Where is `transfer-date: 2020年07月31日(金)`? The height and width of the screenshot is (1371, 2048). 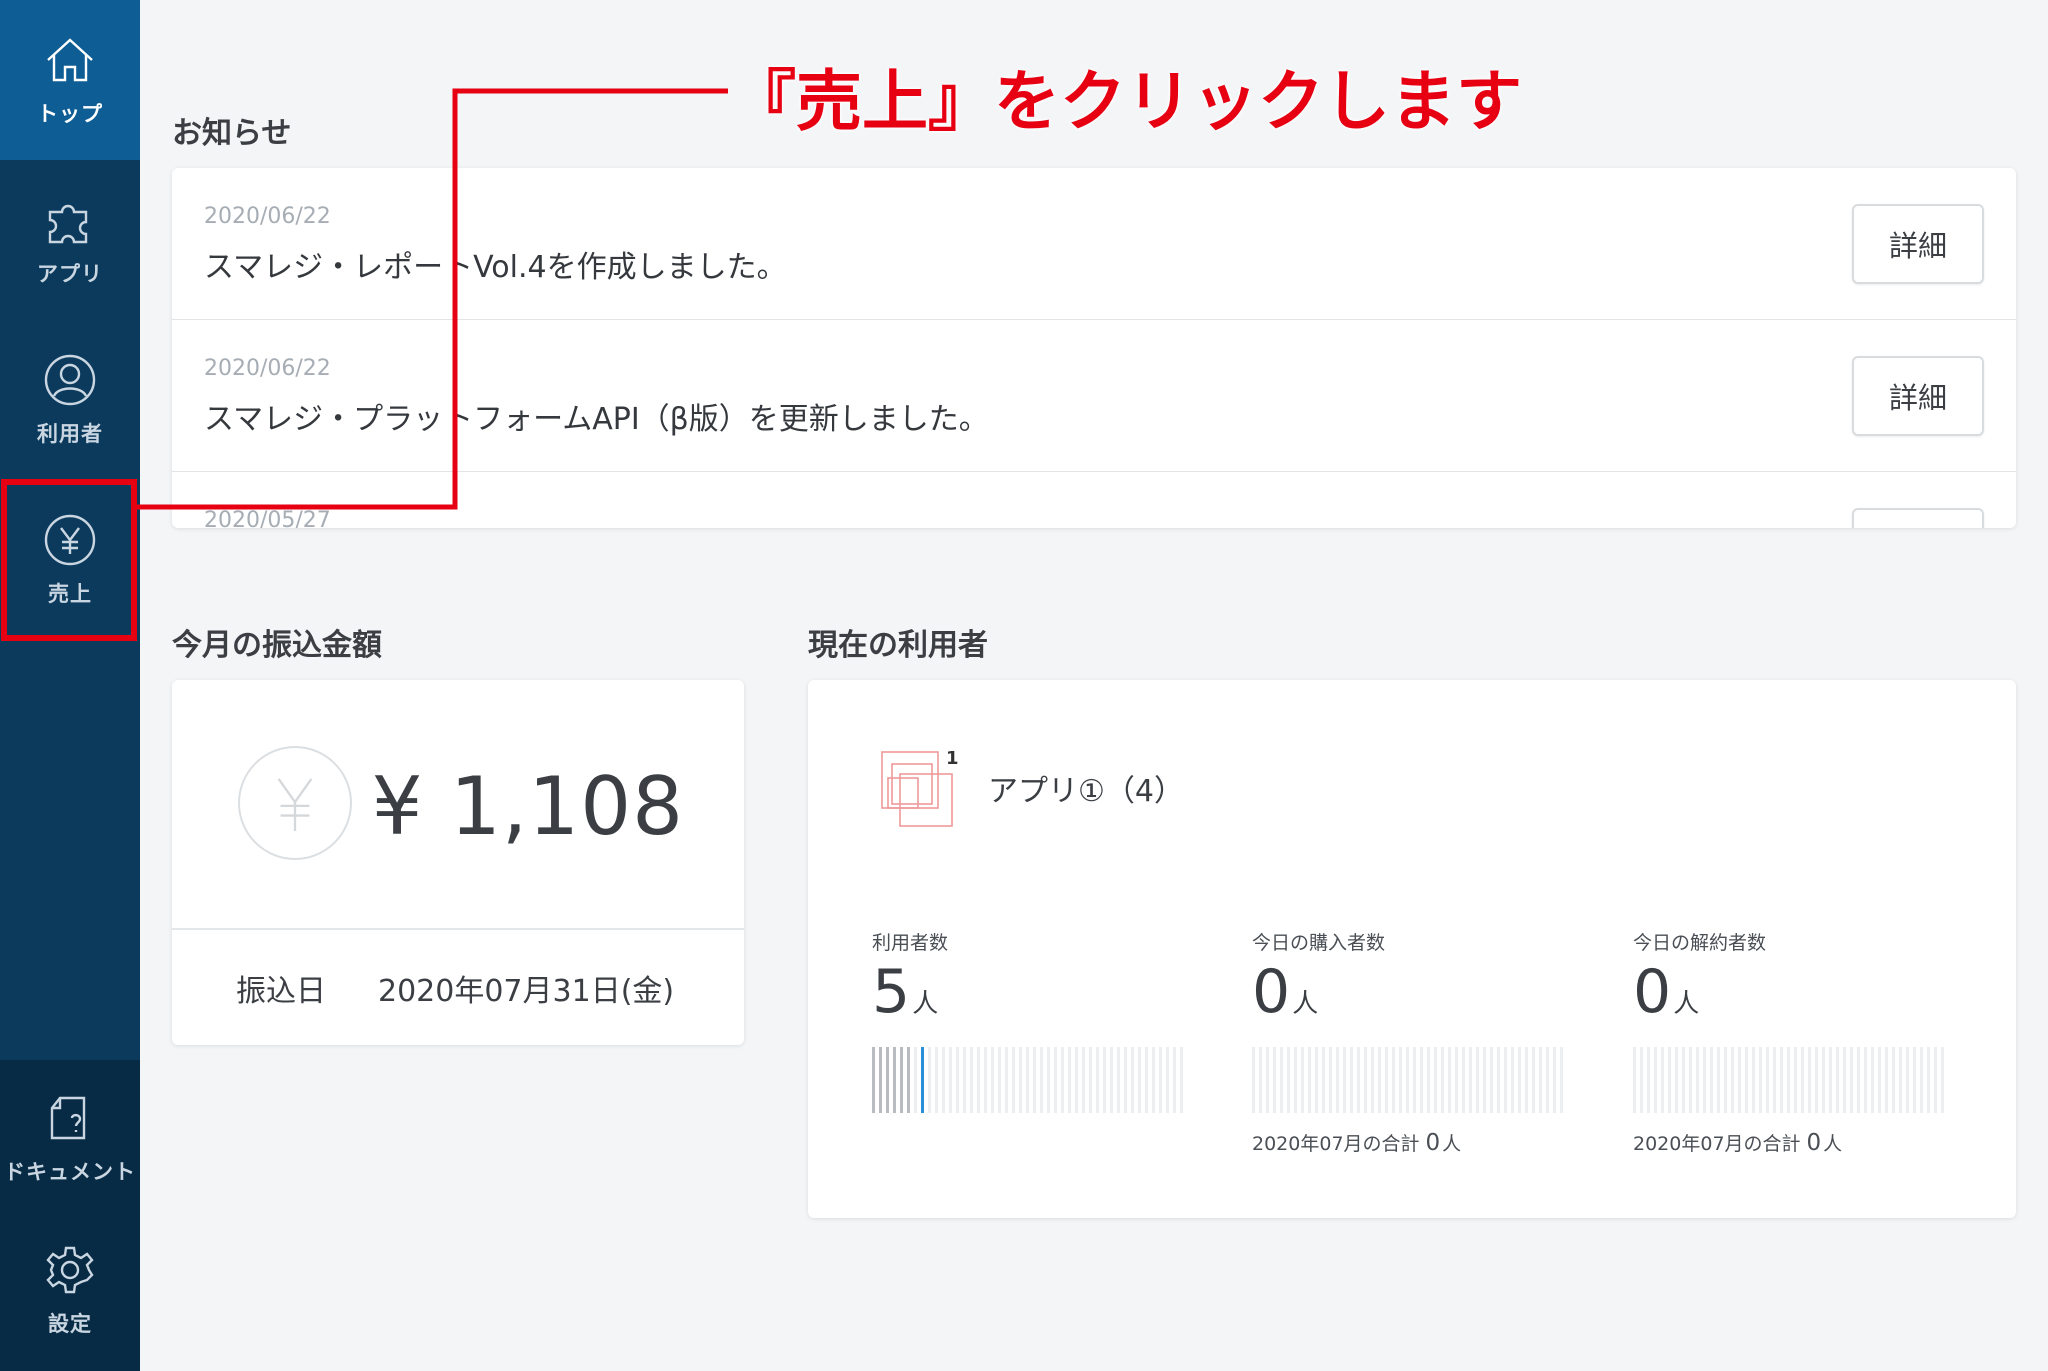 transfer-date: 2020年07月31日(金) is located at coordinates (526, 991).